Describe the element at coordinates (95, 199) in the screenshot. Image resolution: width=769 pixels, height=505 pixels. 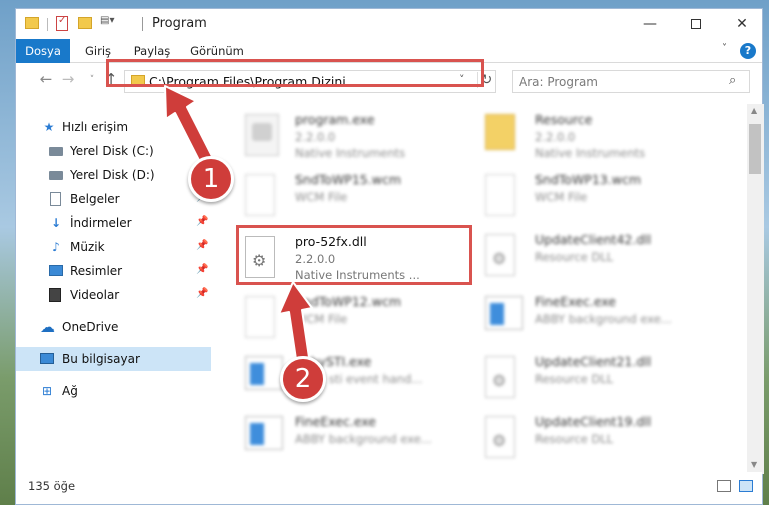
I see `sidebar-item-label: Belgeler` at that location.